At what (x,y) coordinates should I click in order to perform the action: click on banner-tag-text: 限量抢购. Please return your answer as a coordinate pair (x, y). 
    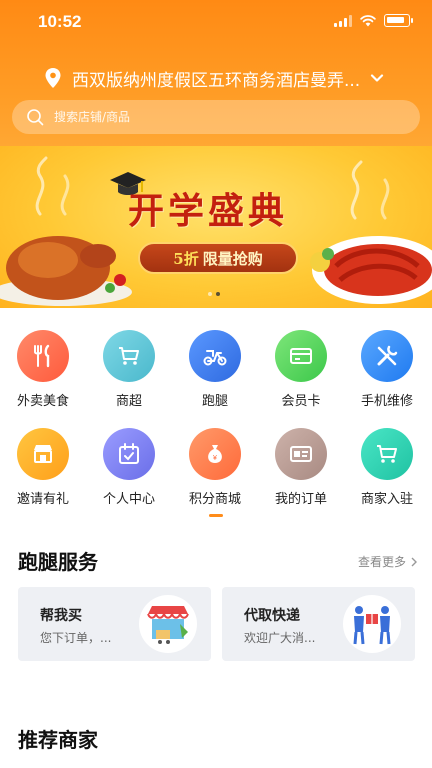
    Looking at the image, I should click on (232, 258).